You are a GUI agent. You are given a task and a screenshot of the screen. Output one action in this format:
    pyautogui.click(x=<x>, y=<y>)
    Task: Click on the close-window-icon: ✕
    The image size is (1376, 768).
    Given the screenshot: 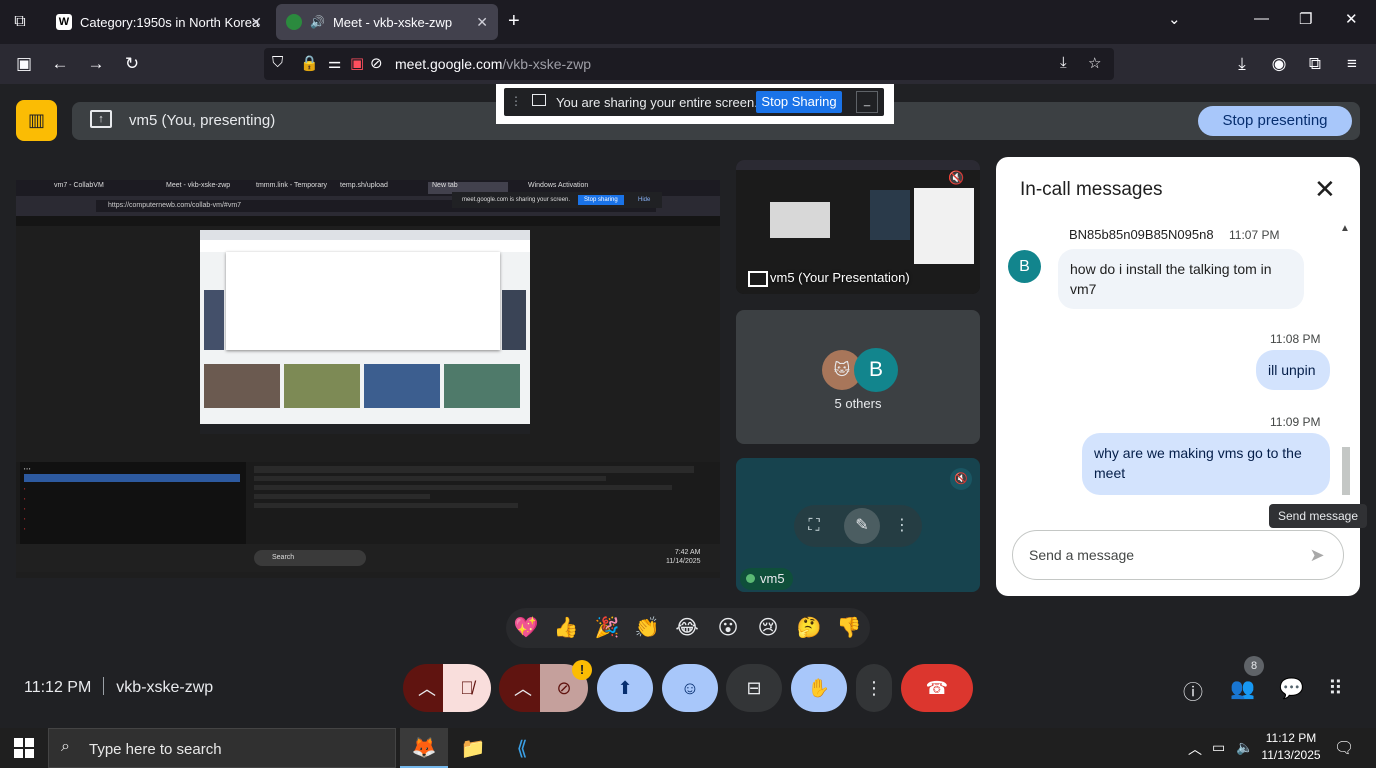 What is the action you would take?
    pyautogui.click(x=1351, y=19)
    